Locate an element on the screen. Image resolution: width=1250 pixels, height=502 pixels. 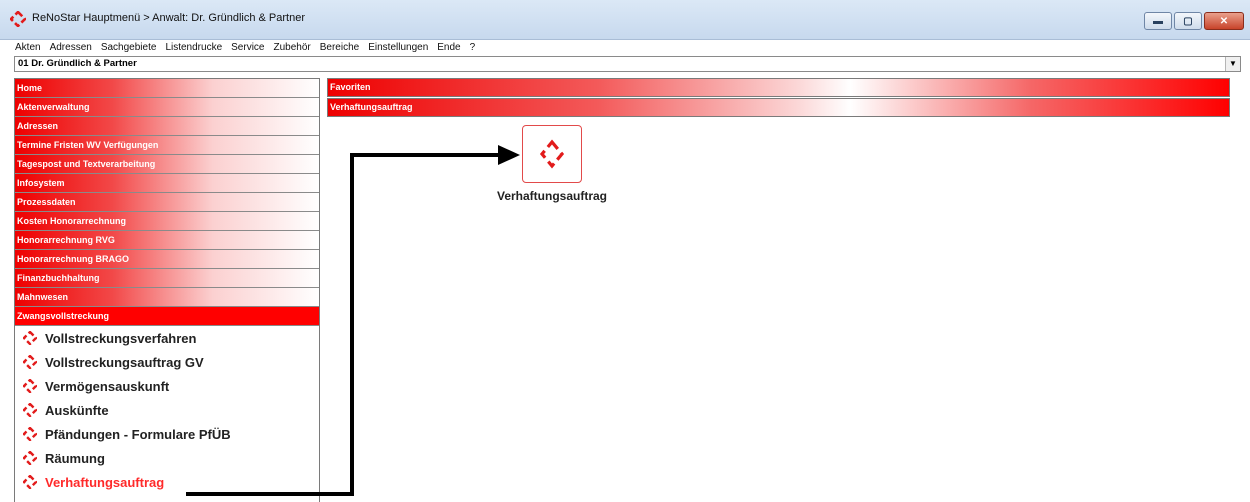
nav-section: Tagespost und Textverarbeitung is located at coordinates (167, 164).